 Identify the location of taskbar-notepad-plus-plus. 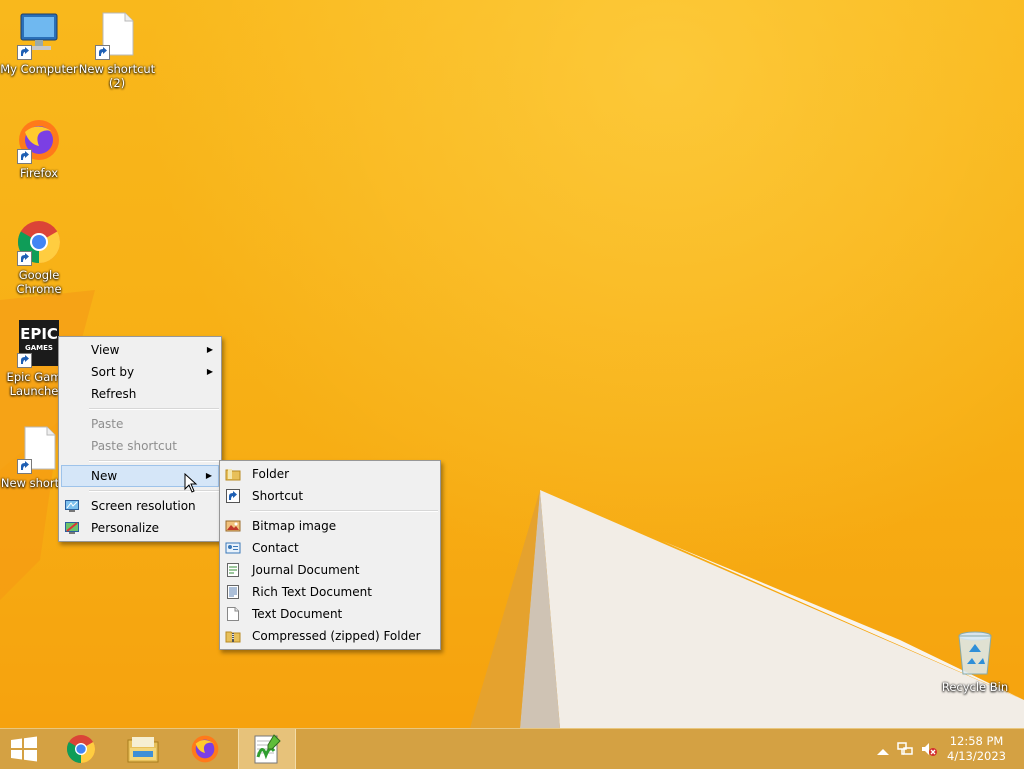
(267, 749).